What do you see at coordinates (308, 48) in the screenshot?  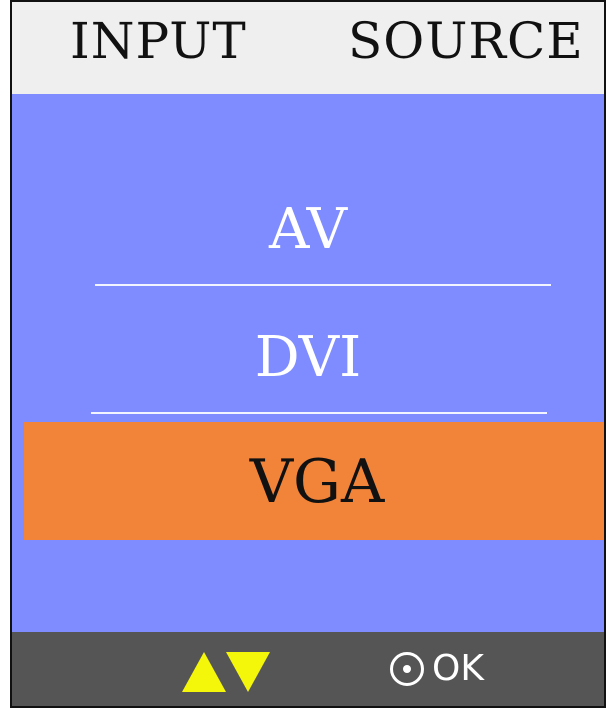 I see `header-bar: INPUT SOURCE` at bounding box center [308, 48].